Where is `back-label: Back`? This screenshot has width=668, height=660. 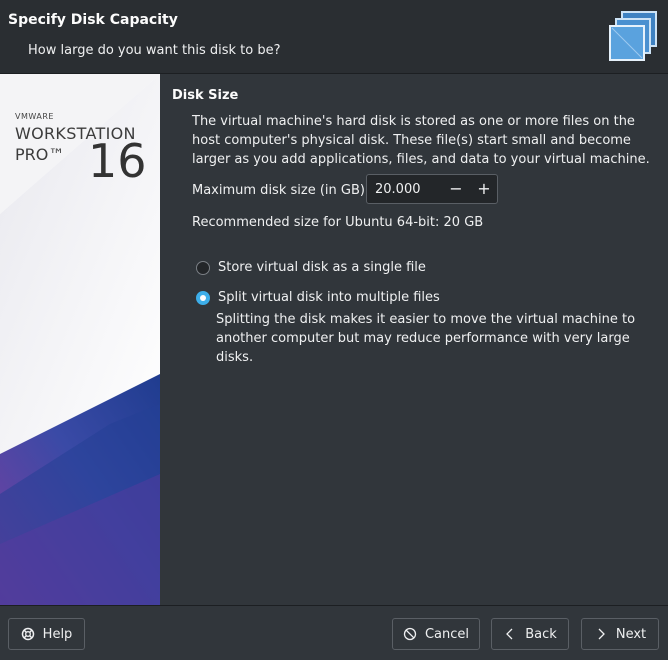 back-label: Back is located at coordinates (541, 634).